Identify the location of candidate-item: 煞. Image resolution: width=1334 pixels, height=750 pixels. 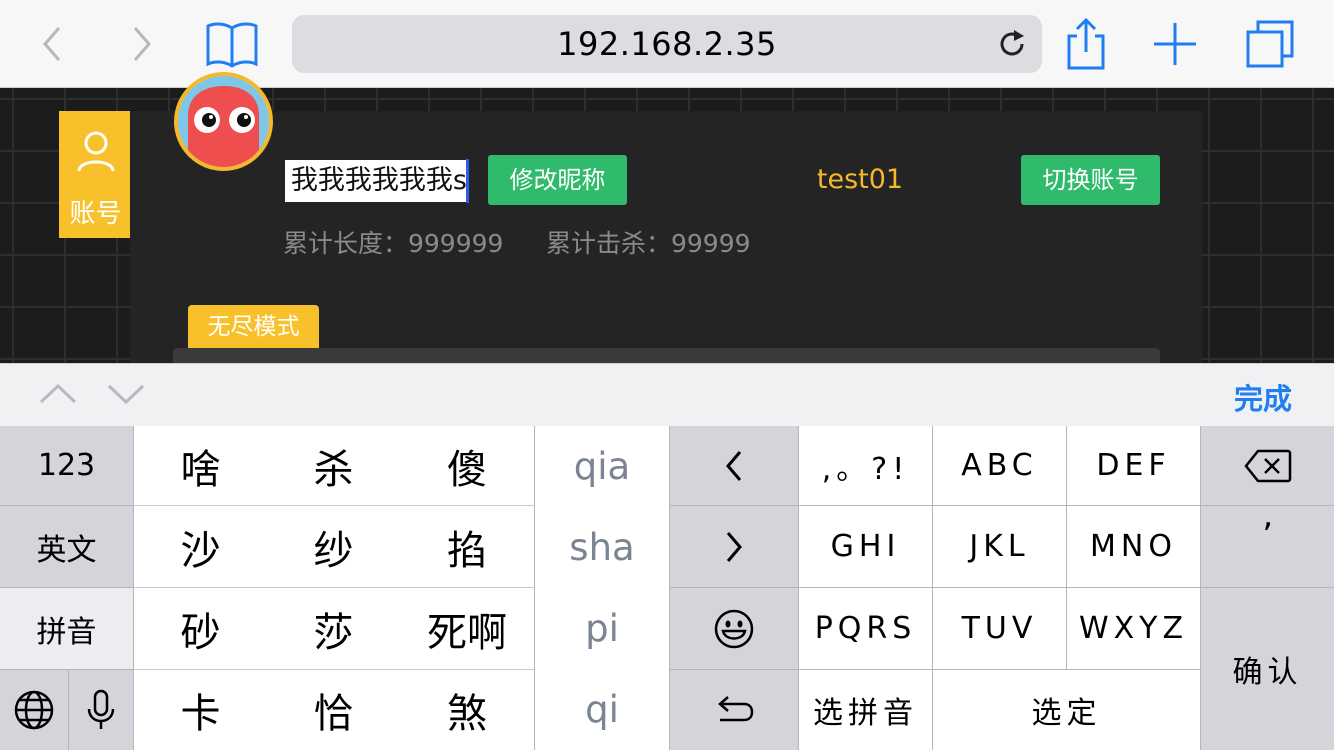
(467, 710).